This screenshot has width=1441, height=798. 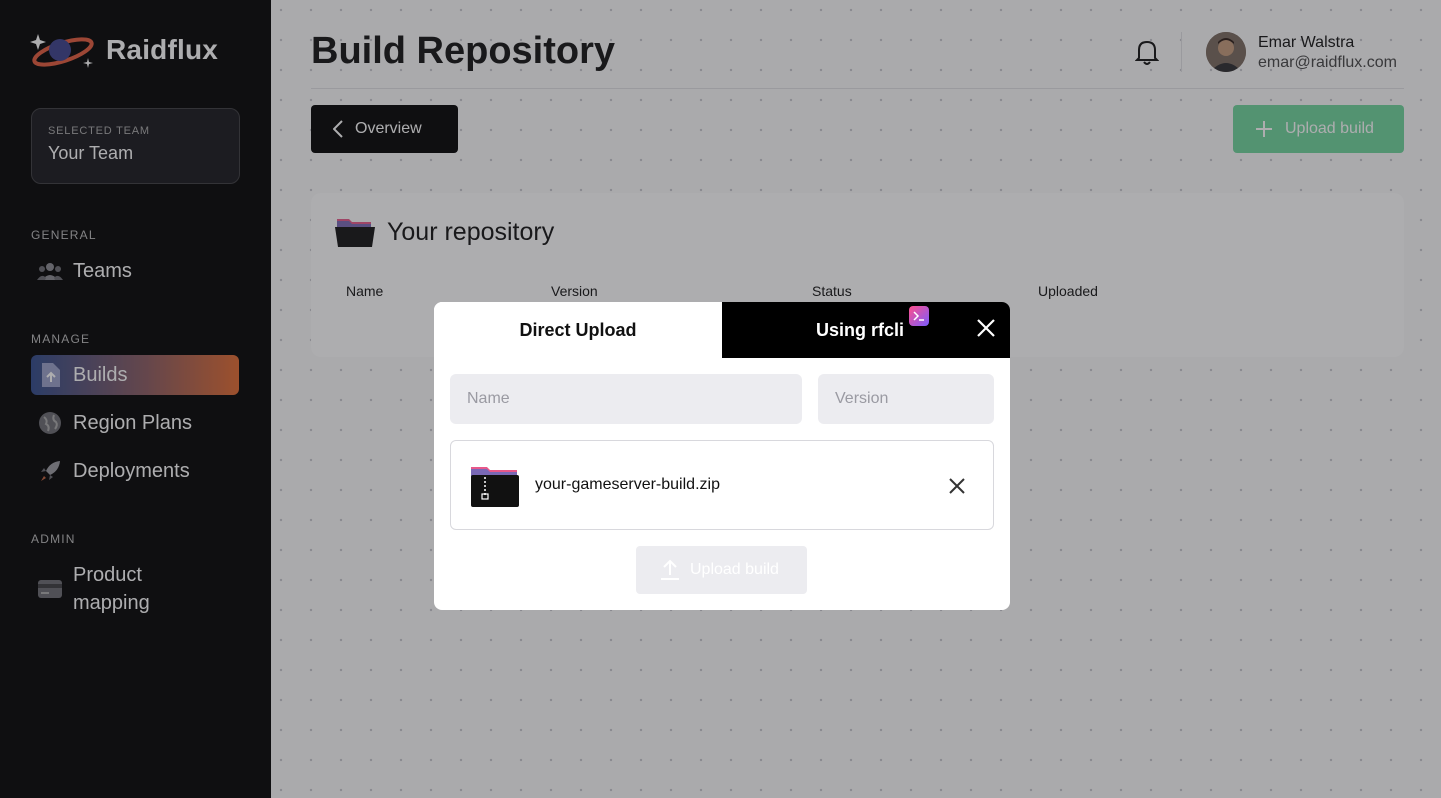 I want to click on modal-upload-build-button: Upload build, so click(x=721, y=570).